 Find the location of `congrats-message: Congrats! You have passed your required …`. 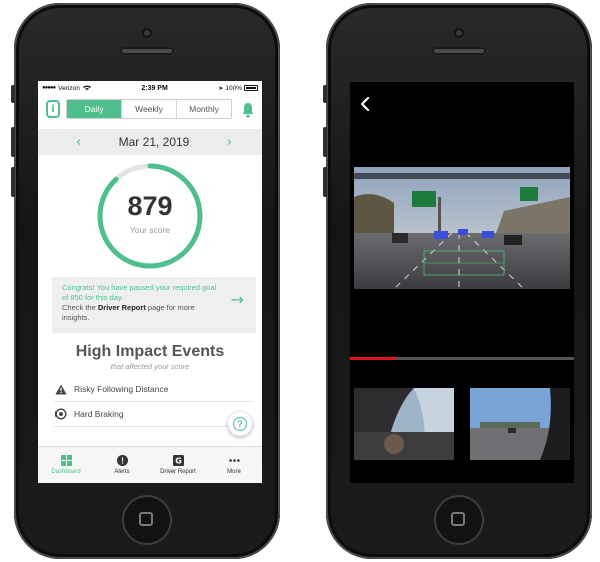

congrats-message: Congrats! You have passed your required … is located at coordinates (139, 292).